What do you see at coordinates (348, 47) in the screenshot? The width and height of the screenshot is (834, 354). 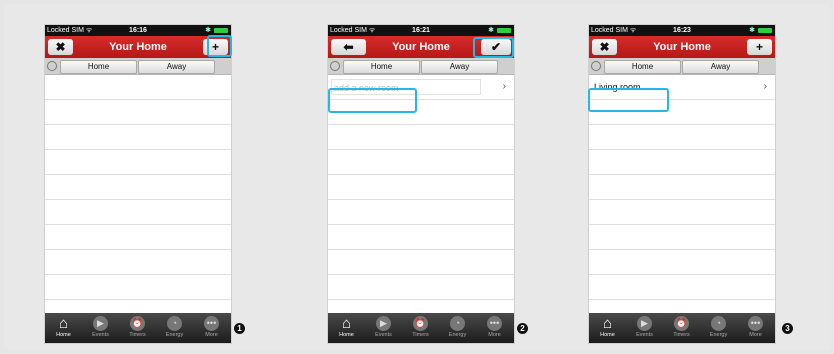 I see `back-arrow-button: ⬅` at bounding box center [348, 47].